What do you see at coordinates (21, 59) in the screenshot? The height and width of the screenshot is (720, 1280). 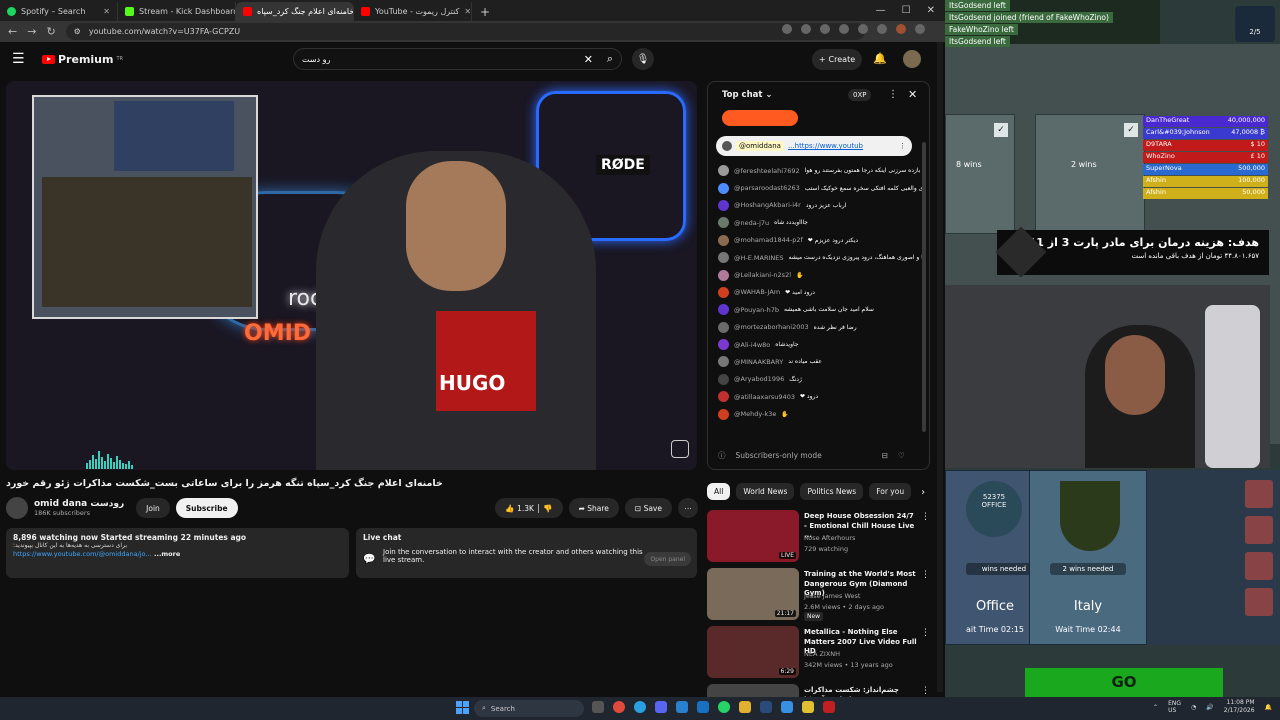 I see `hamburger-menu-icon: ☰` at bounding box center [21, 59].